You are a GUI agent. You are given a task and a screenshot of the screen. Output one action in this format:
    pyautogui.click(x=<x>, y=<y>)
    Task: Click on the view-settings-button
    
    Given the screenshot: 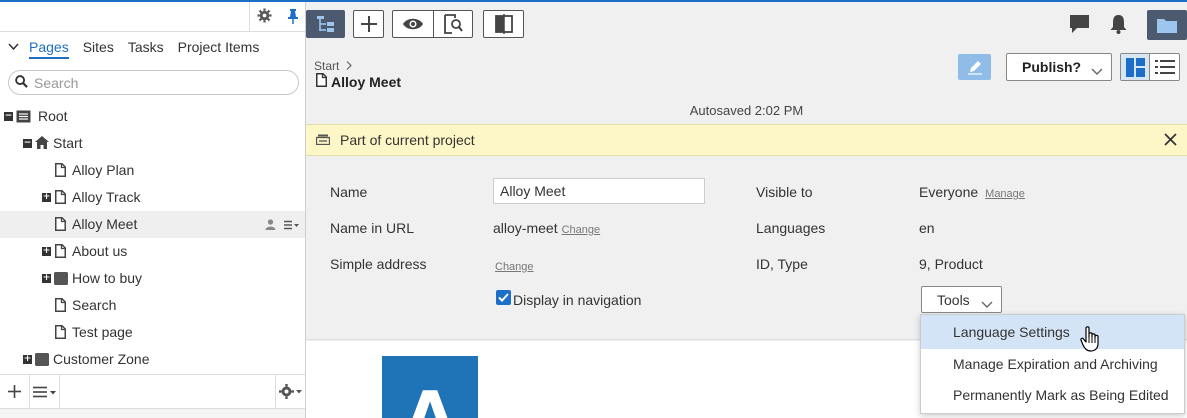 What is the action you would take?
    pyautogui.click(x=453, y=24)
    